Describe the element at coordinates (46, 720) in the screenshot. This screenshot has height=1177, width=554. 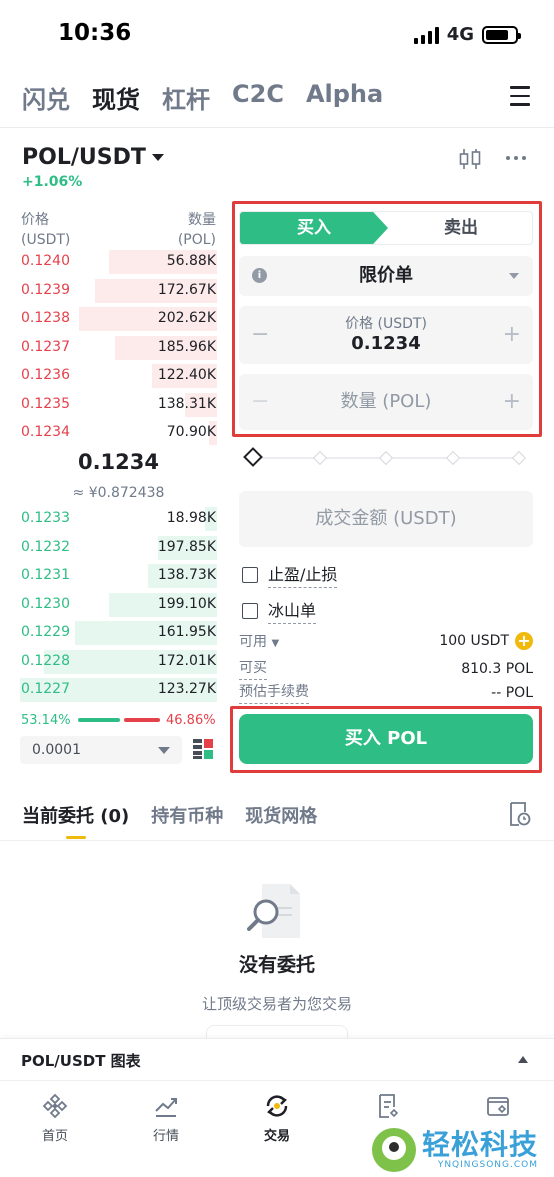
I see `buy-ratio: 53.14%` at that location.